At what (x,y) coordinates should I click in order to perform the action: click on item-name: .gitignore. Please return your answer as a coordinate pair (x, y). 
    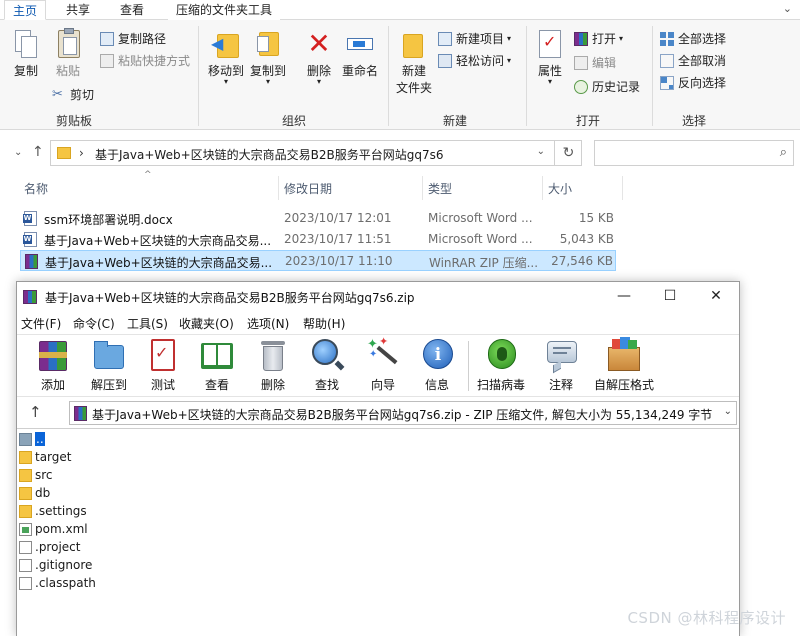
    Looking at the image, I should click on (64, 565).